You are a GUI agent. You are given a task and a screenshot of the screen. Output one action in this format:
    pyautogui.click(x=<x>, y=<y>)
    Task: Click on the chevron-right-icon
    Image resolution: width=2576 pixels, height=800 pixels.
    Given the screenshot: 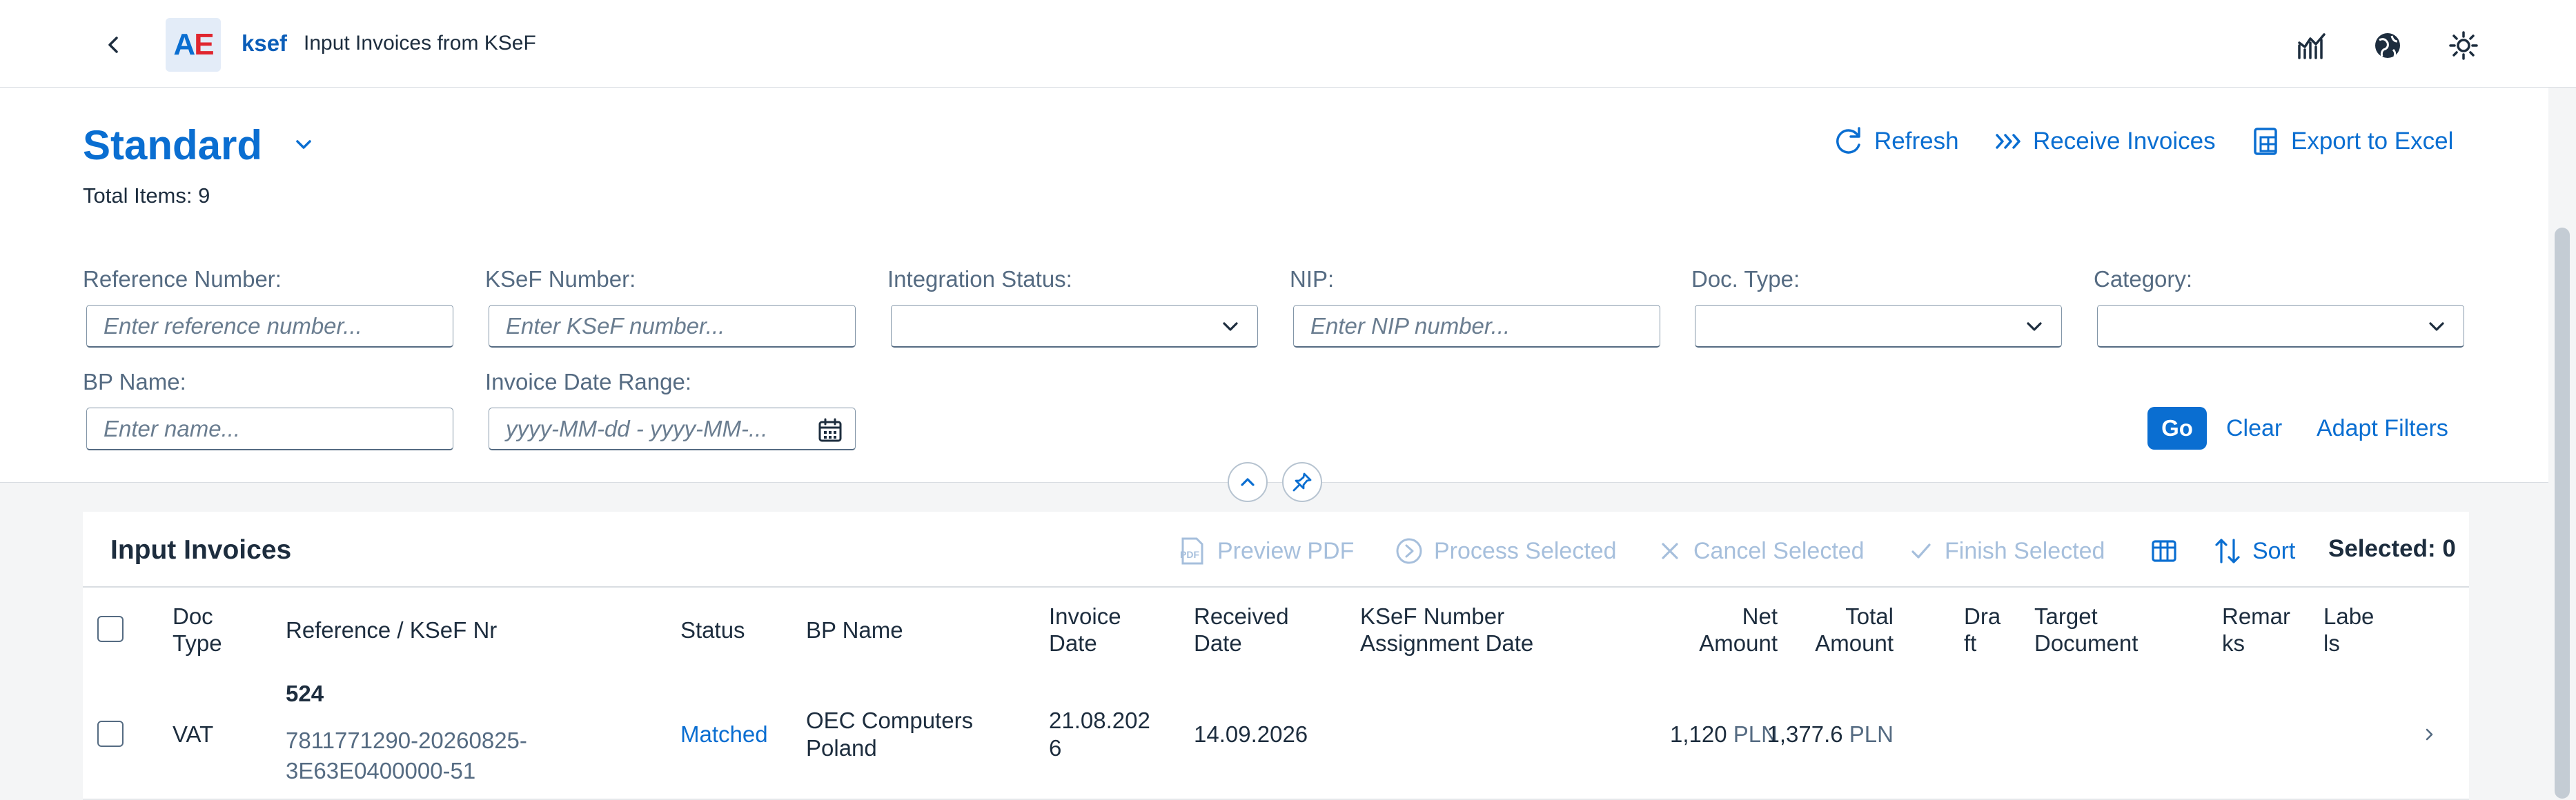 What is the action you would take?
    pyautogui.click(x=2429, y=734)
    